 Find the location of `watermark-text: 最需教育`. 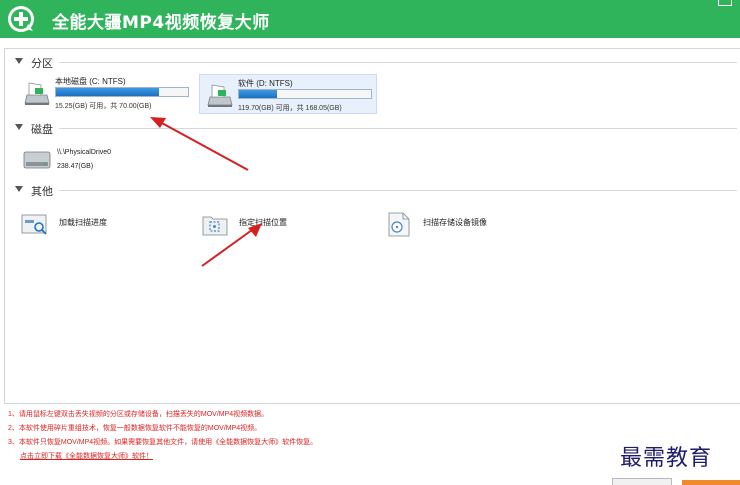

watermark-text: 最需教育 is located at coordinates (666, 458).